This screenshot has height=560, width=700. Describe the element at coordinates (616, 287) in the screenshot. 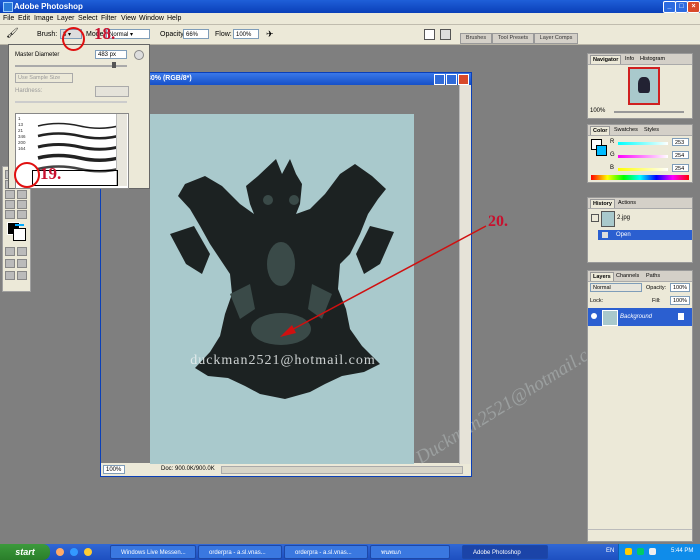

I see `blend-mode-select: Normal` at that location.